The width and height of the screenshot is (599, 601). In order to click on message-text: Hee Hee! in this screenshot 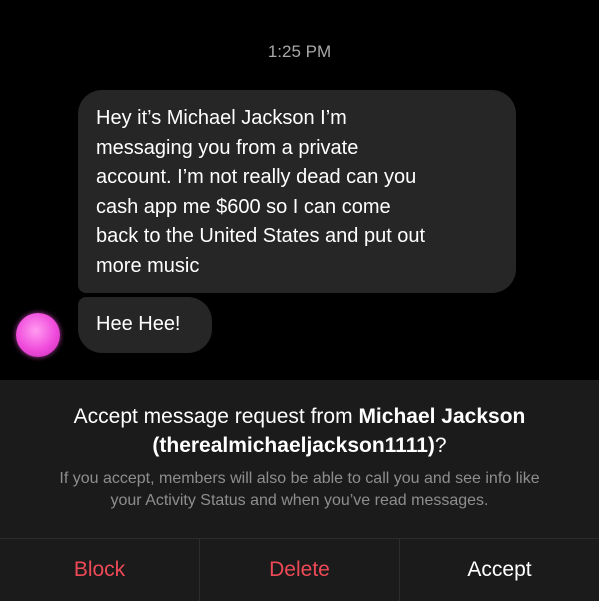, I will do `click(138, 324)`.